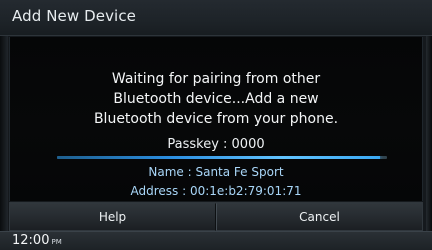  What do you see at coordinates (319, 217) in the screenshot?
I see `cancel-button: Cancel` at bounding box center [319, 217].